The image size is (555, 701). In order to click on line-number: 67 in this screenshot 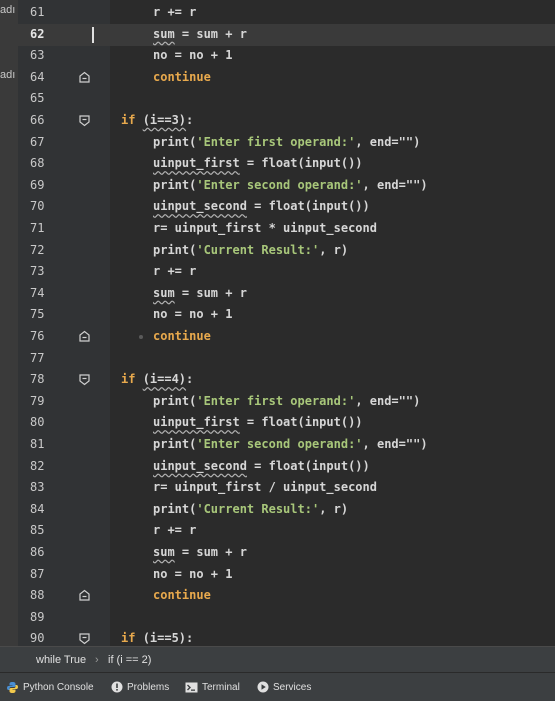, I will do `click(37, 142)`.